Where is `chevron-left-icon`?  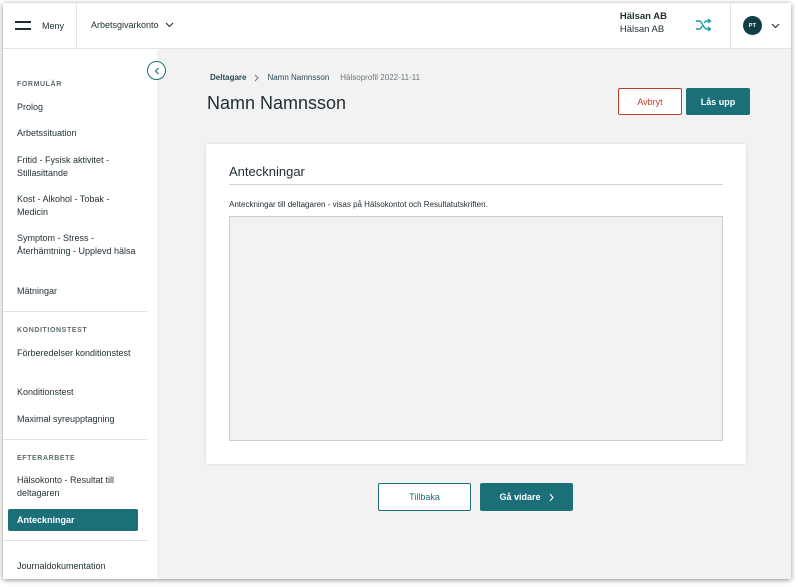
chevron-left-icon is located at coordinates (156, 70).